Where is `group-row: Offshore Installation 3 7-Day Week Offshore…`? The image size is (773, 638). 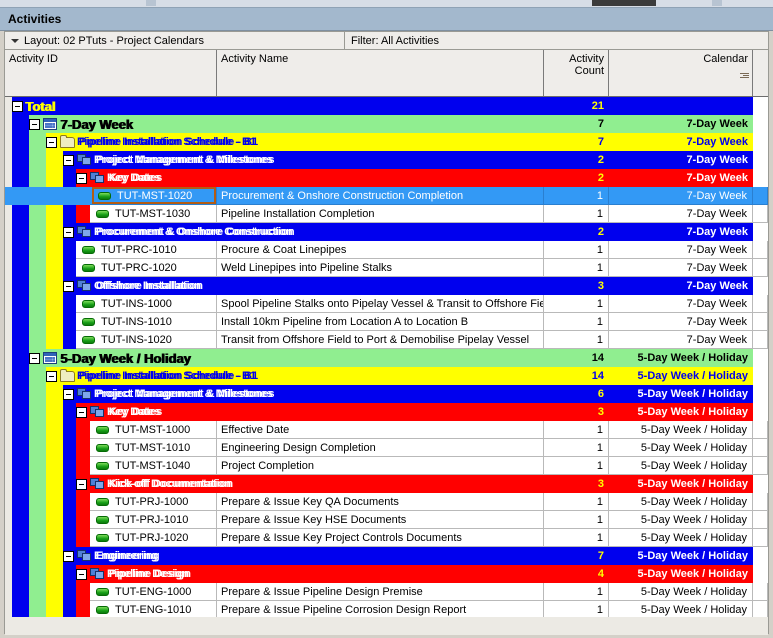
group-row: Offshore Installation 3 7-Day Week Offshore… is located at coordinates (386, 286).